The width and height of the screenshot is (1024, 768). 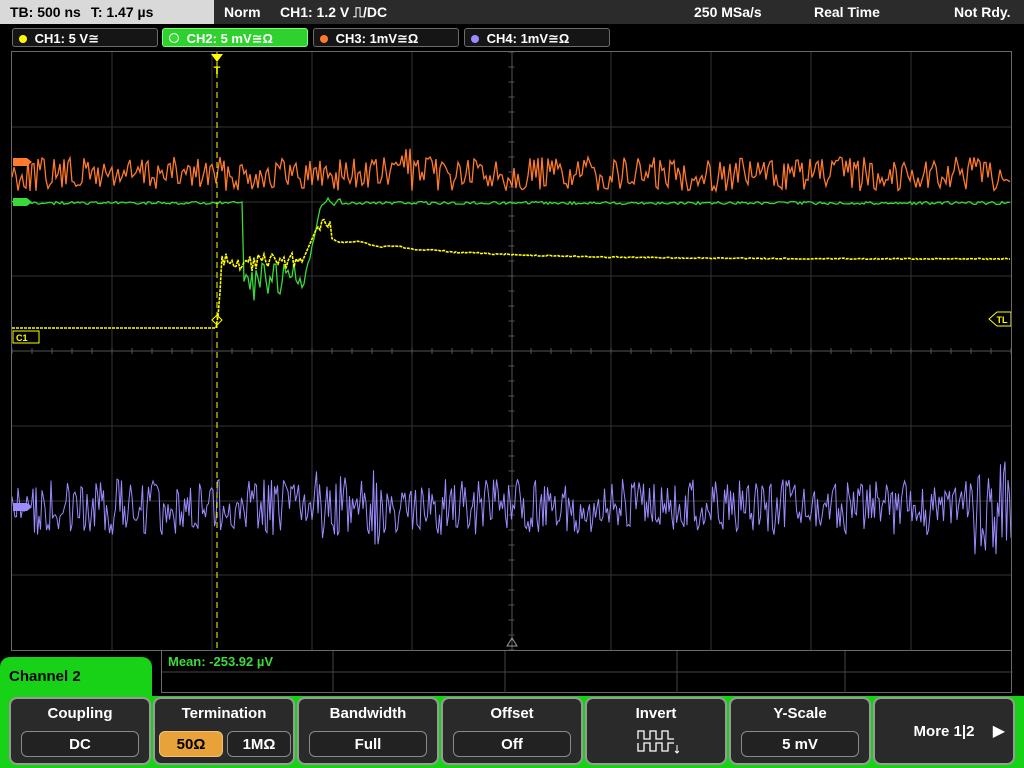 I want to click on tab-channel-4: CH4: 1mV≅Ω, so click(x=537, y=37).